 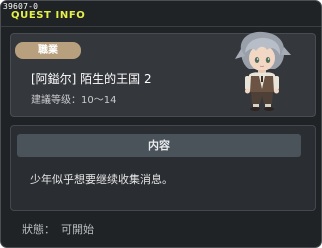 What do you see at coordinates (48, 50) in the screenshot?
I see `job-badge: 職業` at bounding box center [48, 50].